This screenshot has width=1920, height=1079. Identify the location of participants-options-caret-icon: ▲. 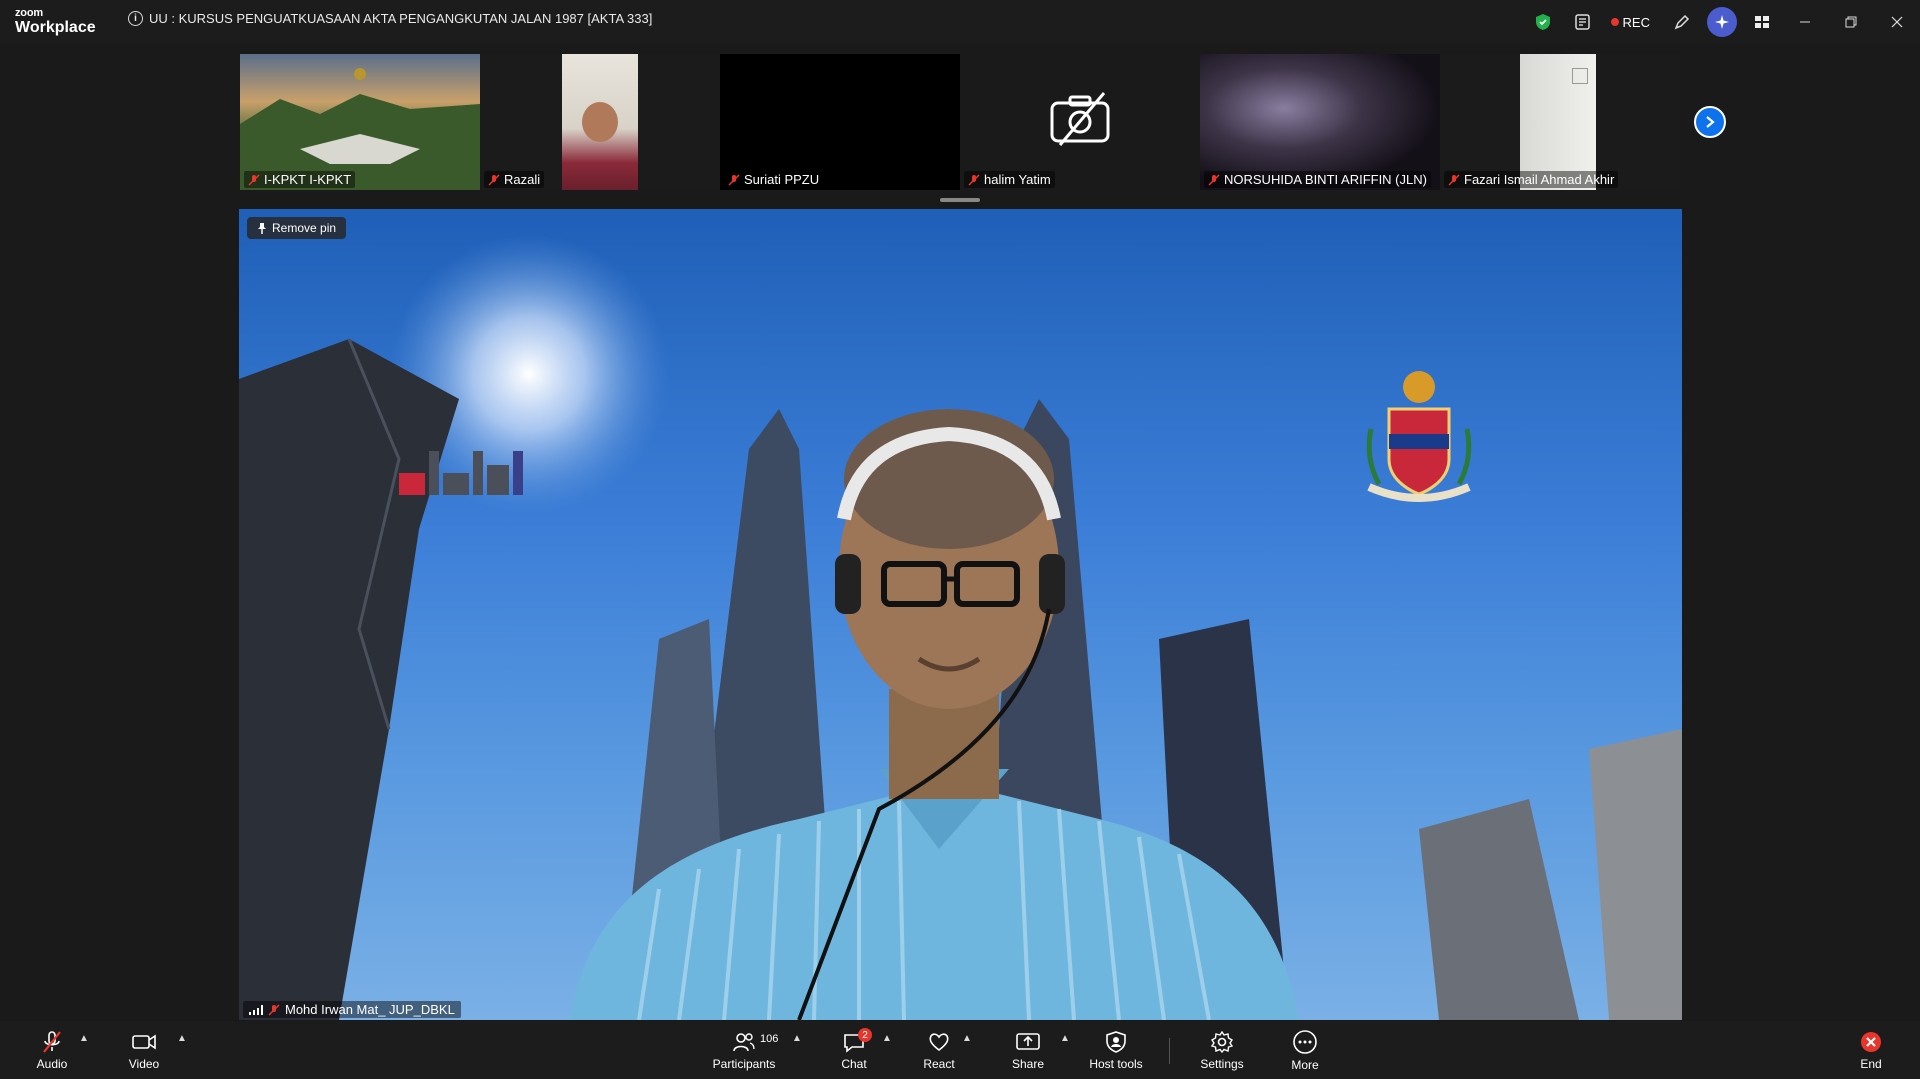
(797, 1038).